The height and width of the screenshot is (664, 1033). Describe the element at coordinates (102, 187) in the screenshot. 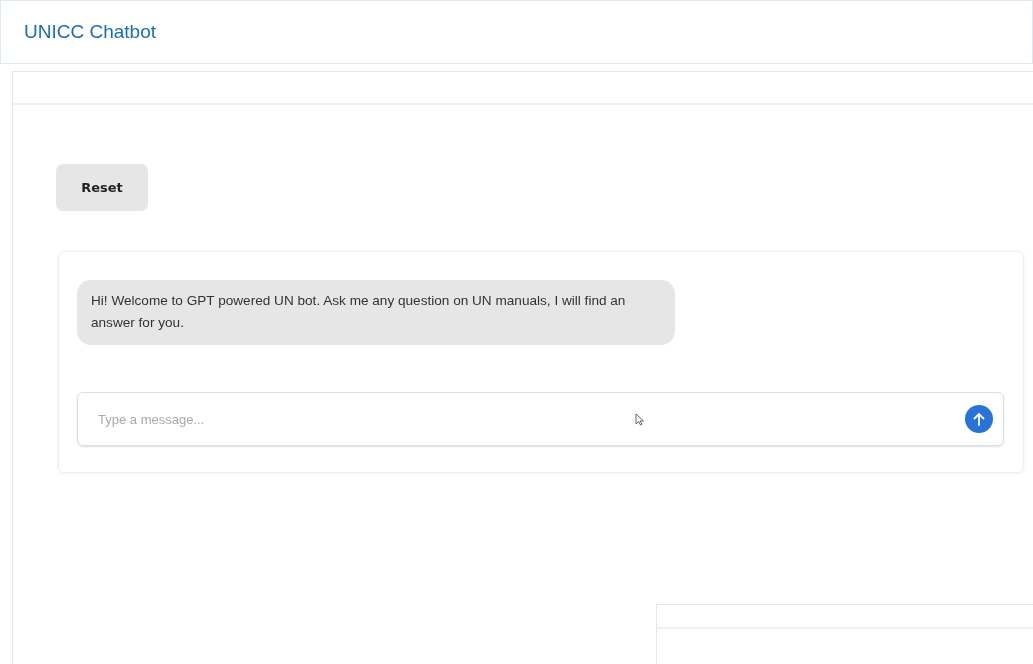

I see `reset-button: Reset` at that location.